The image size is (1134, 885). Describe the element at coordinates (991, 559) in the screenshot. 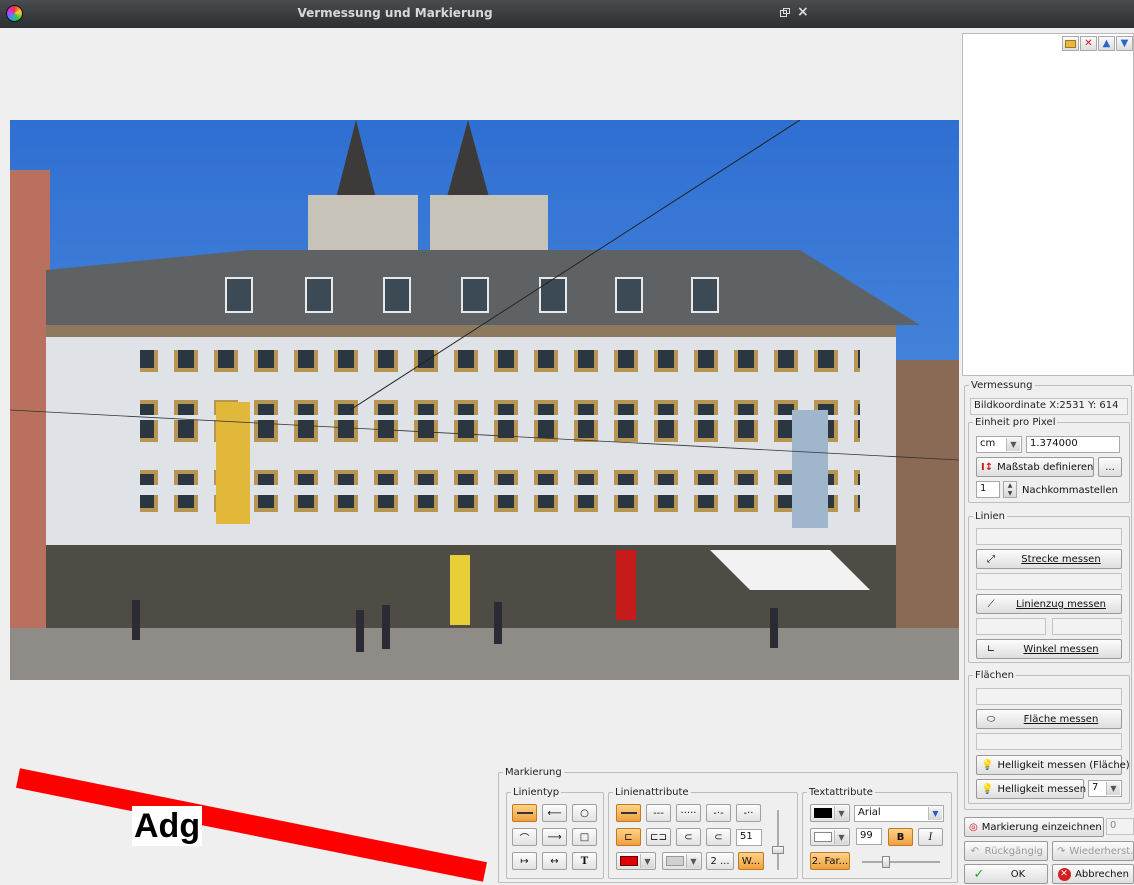

I see `distance-icon: ⤢` at that location.